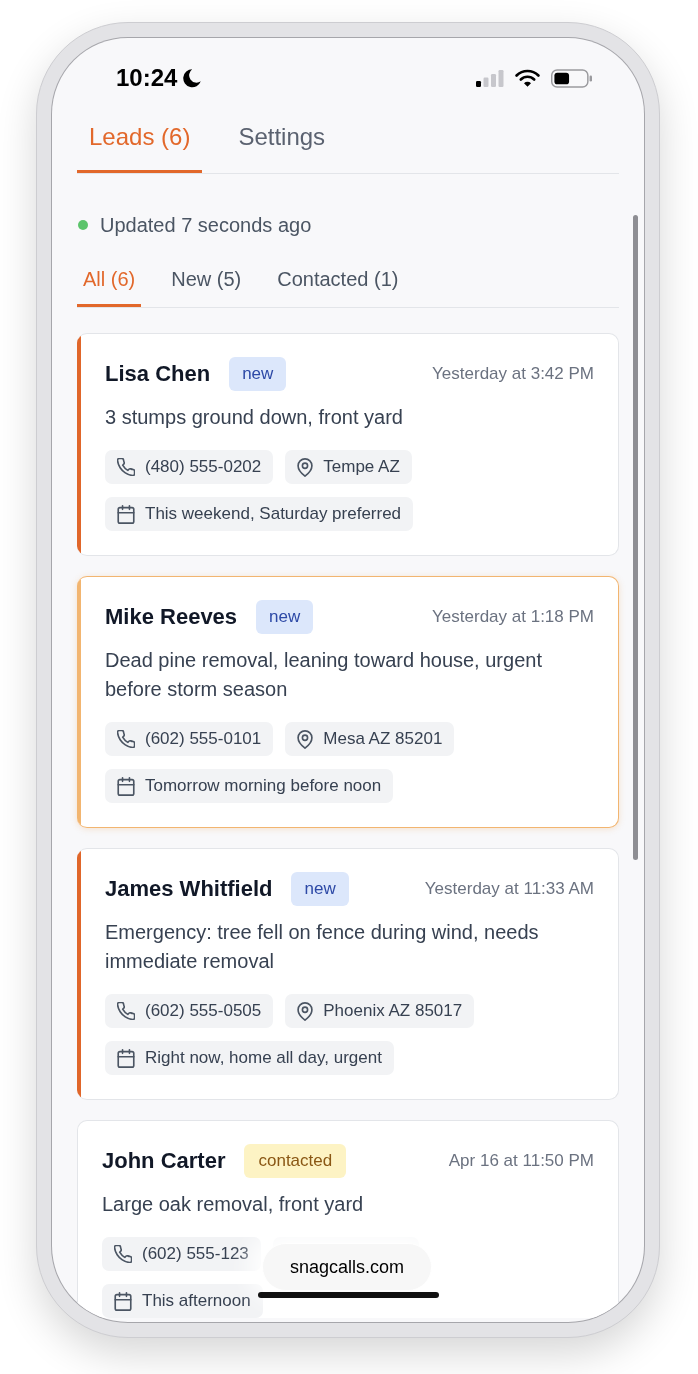  What do you see at coordinates (233, 1204) in the screenshot?
I see `lead-description: Large oak removal, front yard` at bounding box center [233, 1204].